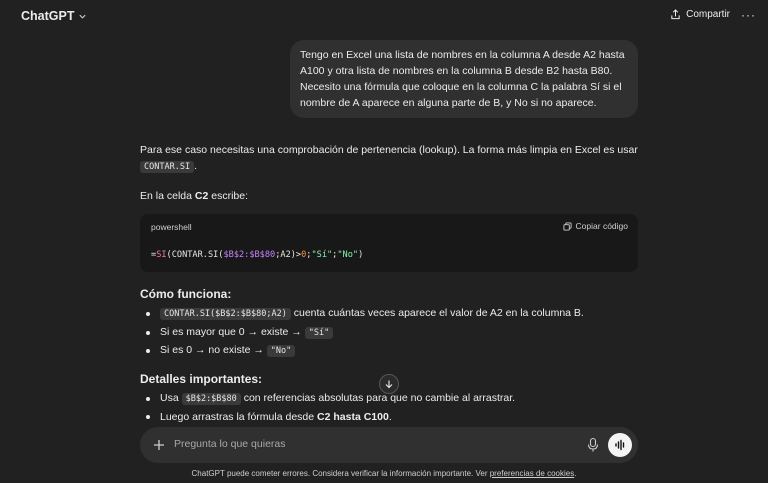 Image resolution: width=768 pixels, height=483 pixels. What do you see at coordinates (675, 14) in the screenshot?
I see `share-icon` at bounding box center [675, 14].